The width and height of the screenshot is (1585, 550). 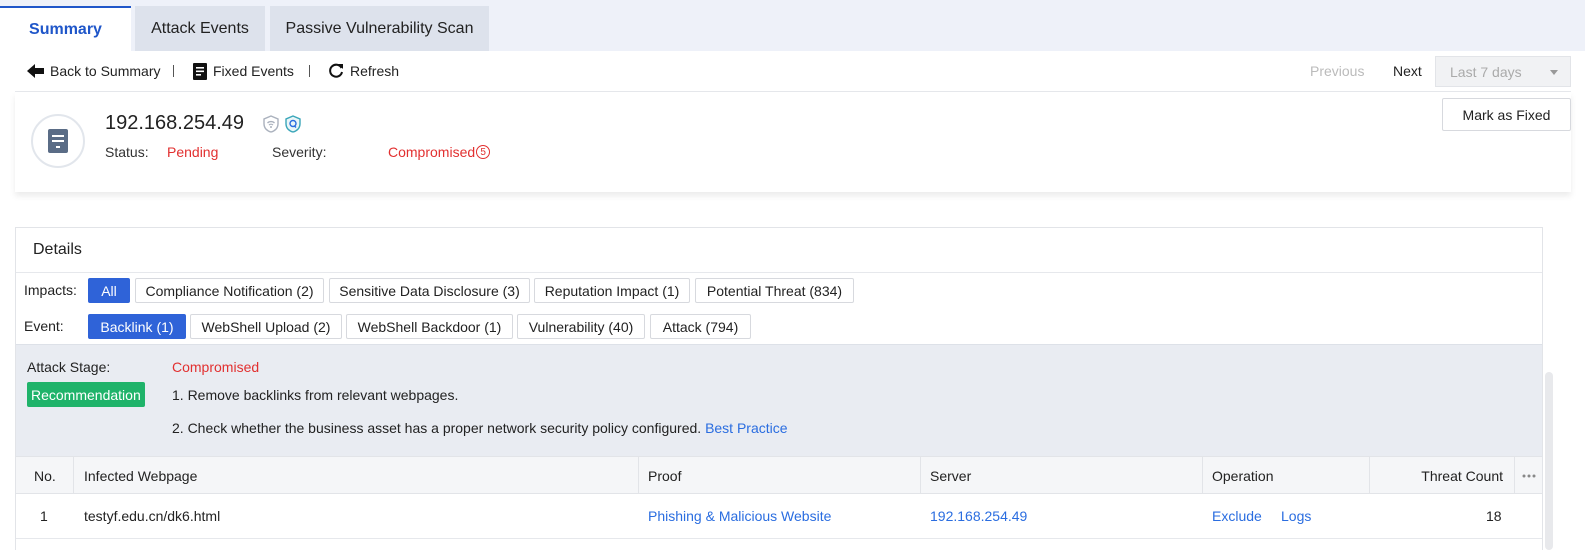 What do you see at coordinates (44, 516) in the screenshot?
I see `cell-no: 1` at bounding box center [44, 516].